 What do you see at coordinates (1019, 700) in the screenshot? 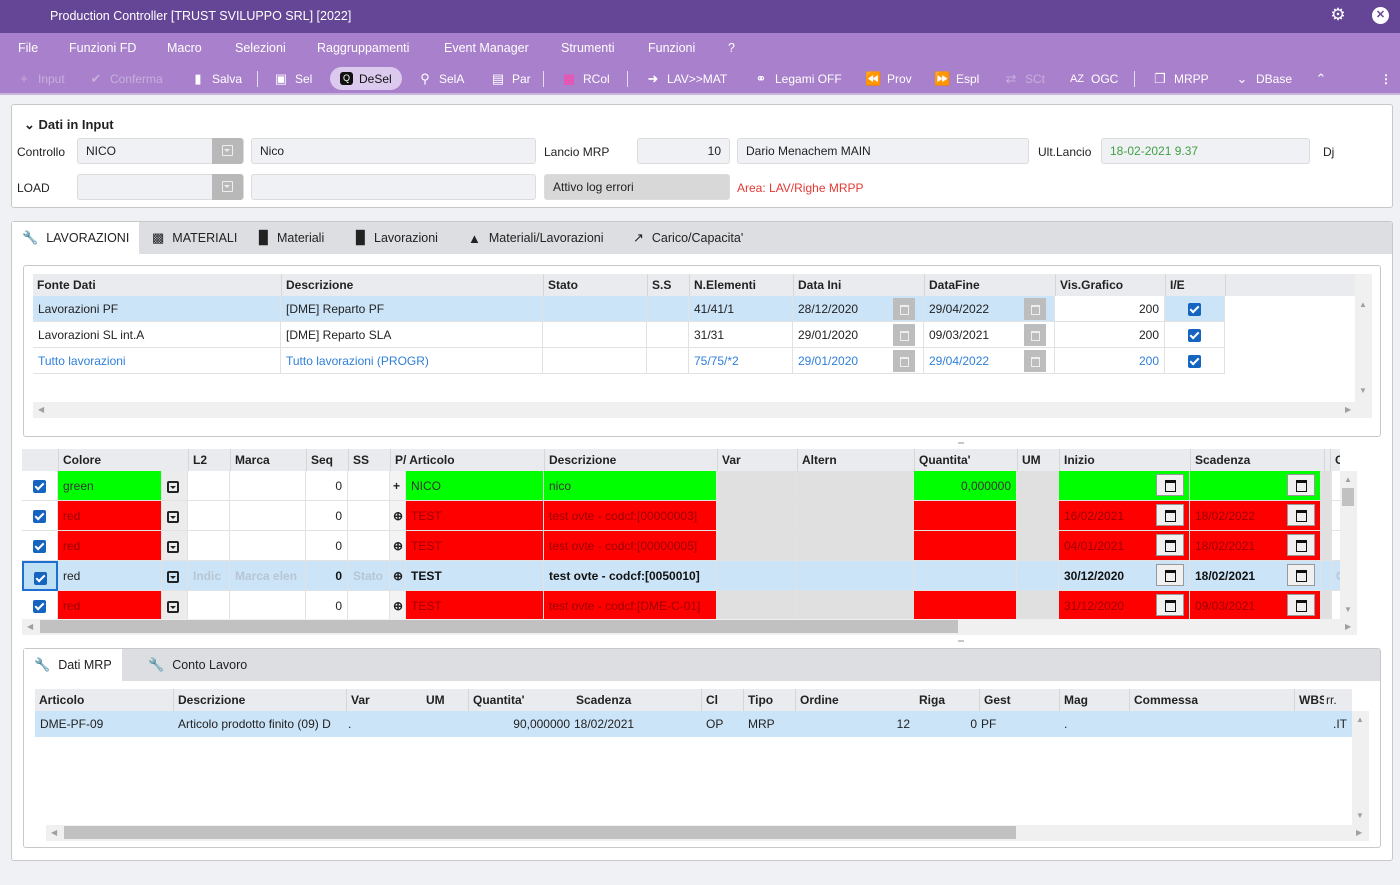
I see `col-gest: Gest` at bounding box center [1019, 700].